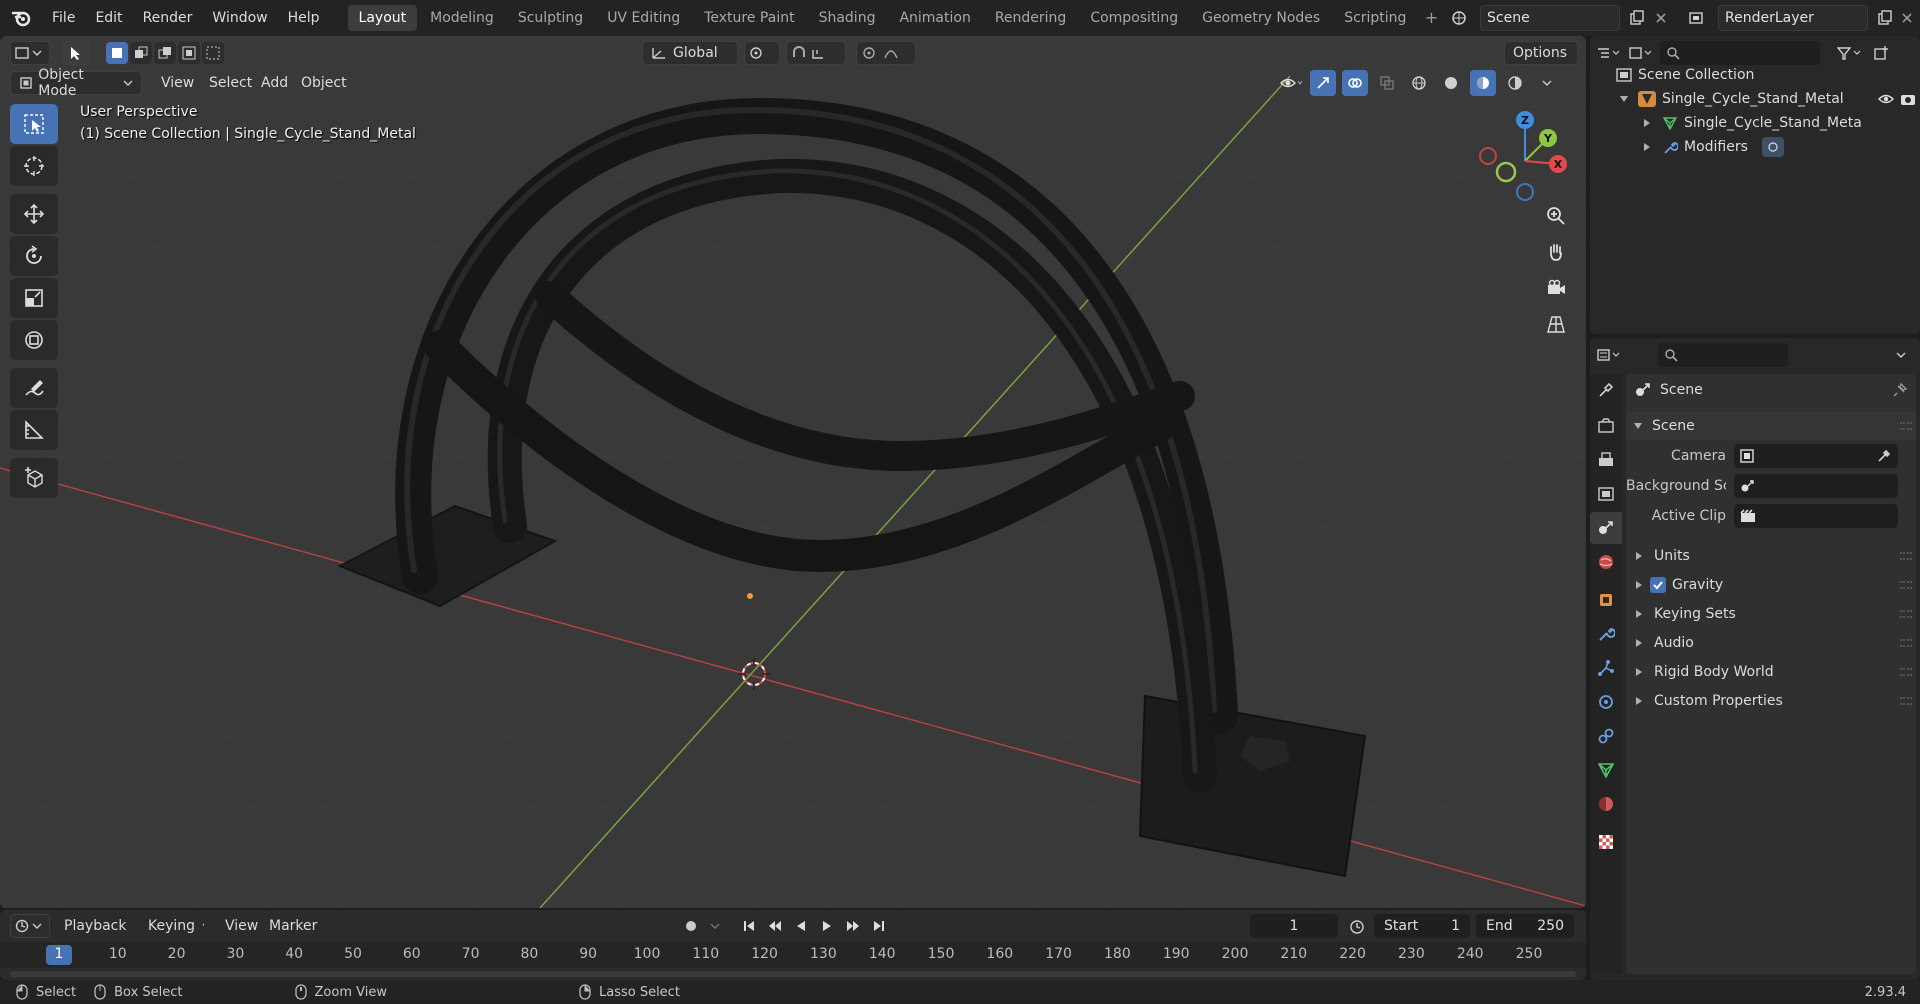  Describe the element at coordinates (749, 926) in the screenshot. I see `jump-to-start-icon` at that location.